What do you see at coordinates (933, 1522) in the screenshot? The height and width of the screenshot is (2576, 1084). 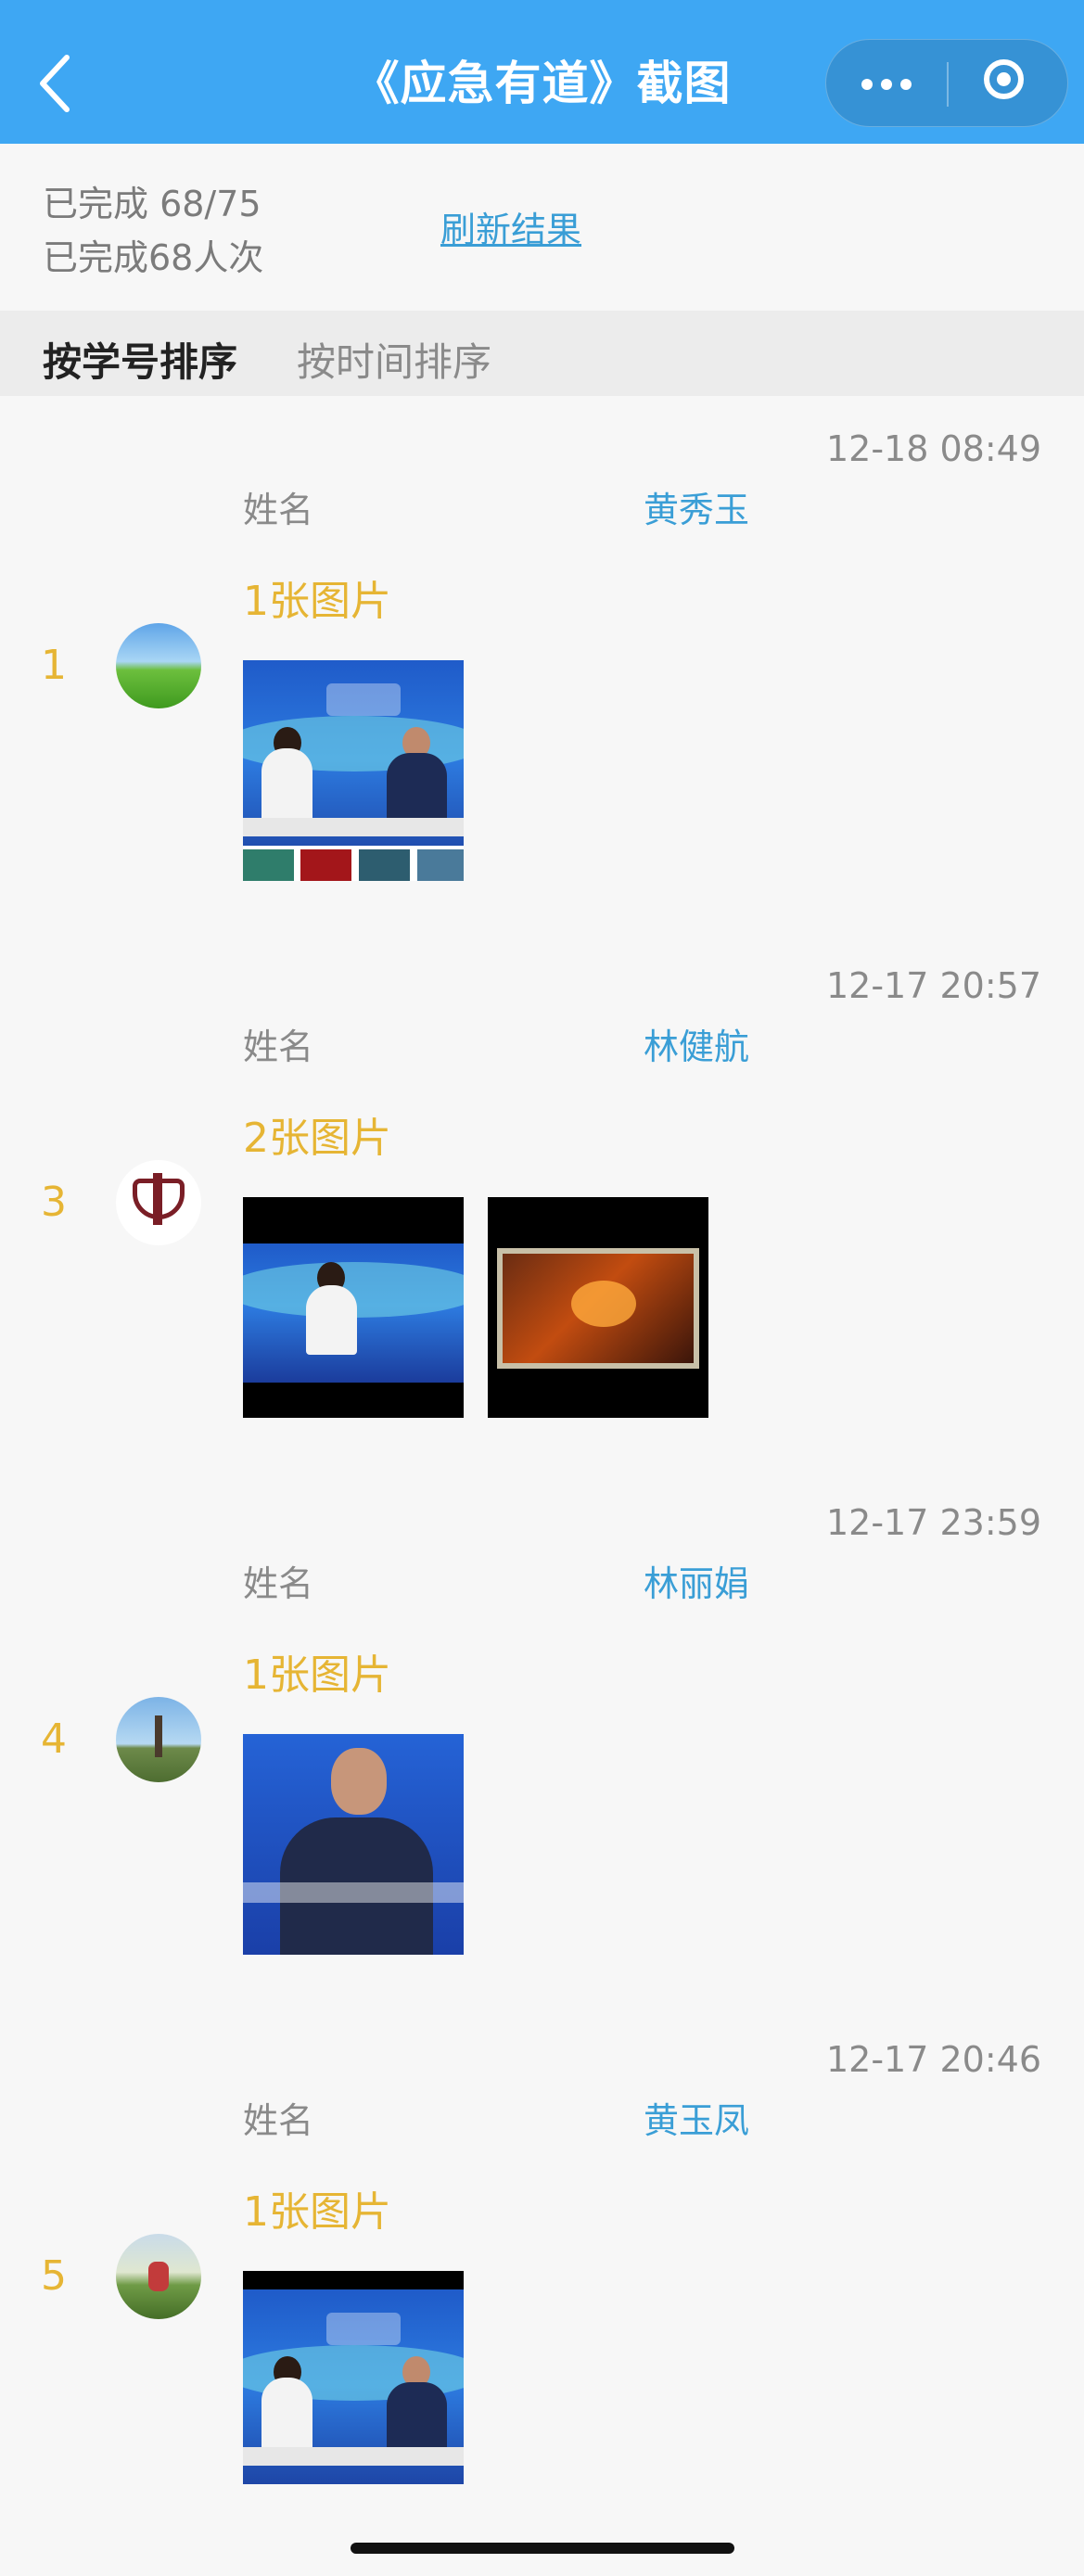 I see `submit-time: 12-17 23:59` at bounding box center [933, 1522].